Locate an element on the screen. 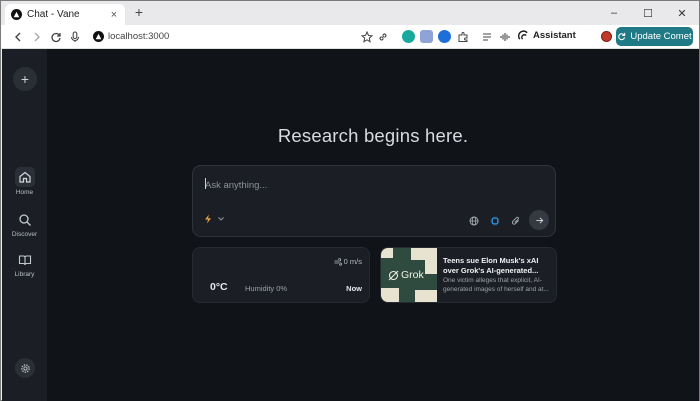 This screenshot has width=700, height=401. audio-wave-icon is located at coordinates (505, 37).